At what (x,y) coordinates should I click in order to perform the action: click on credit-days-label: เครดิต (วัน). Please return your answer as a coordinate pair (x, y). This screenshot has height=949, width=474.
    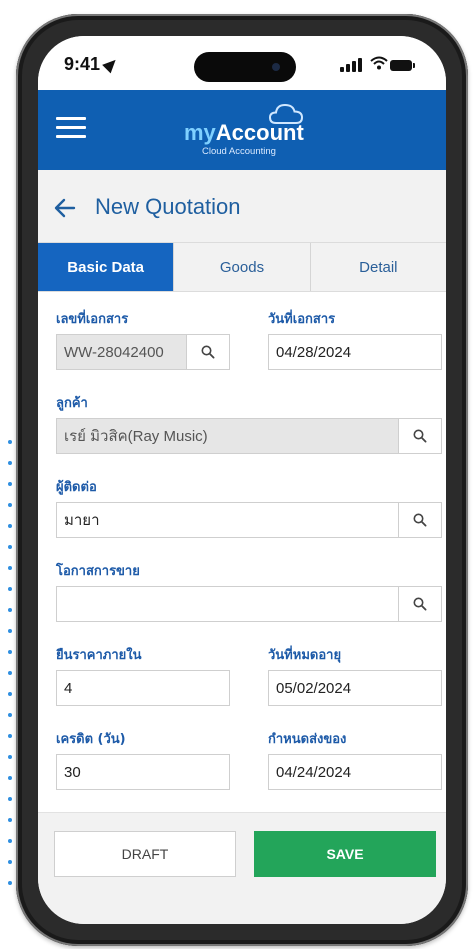
    Looking at the image, I should click on (91, 739).